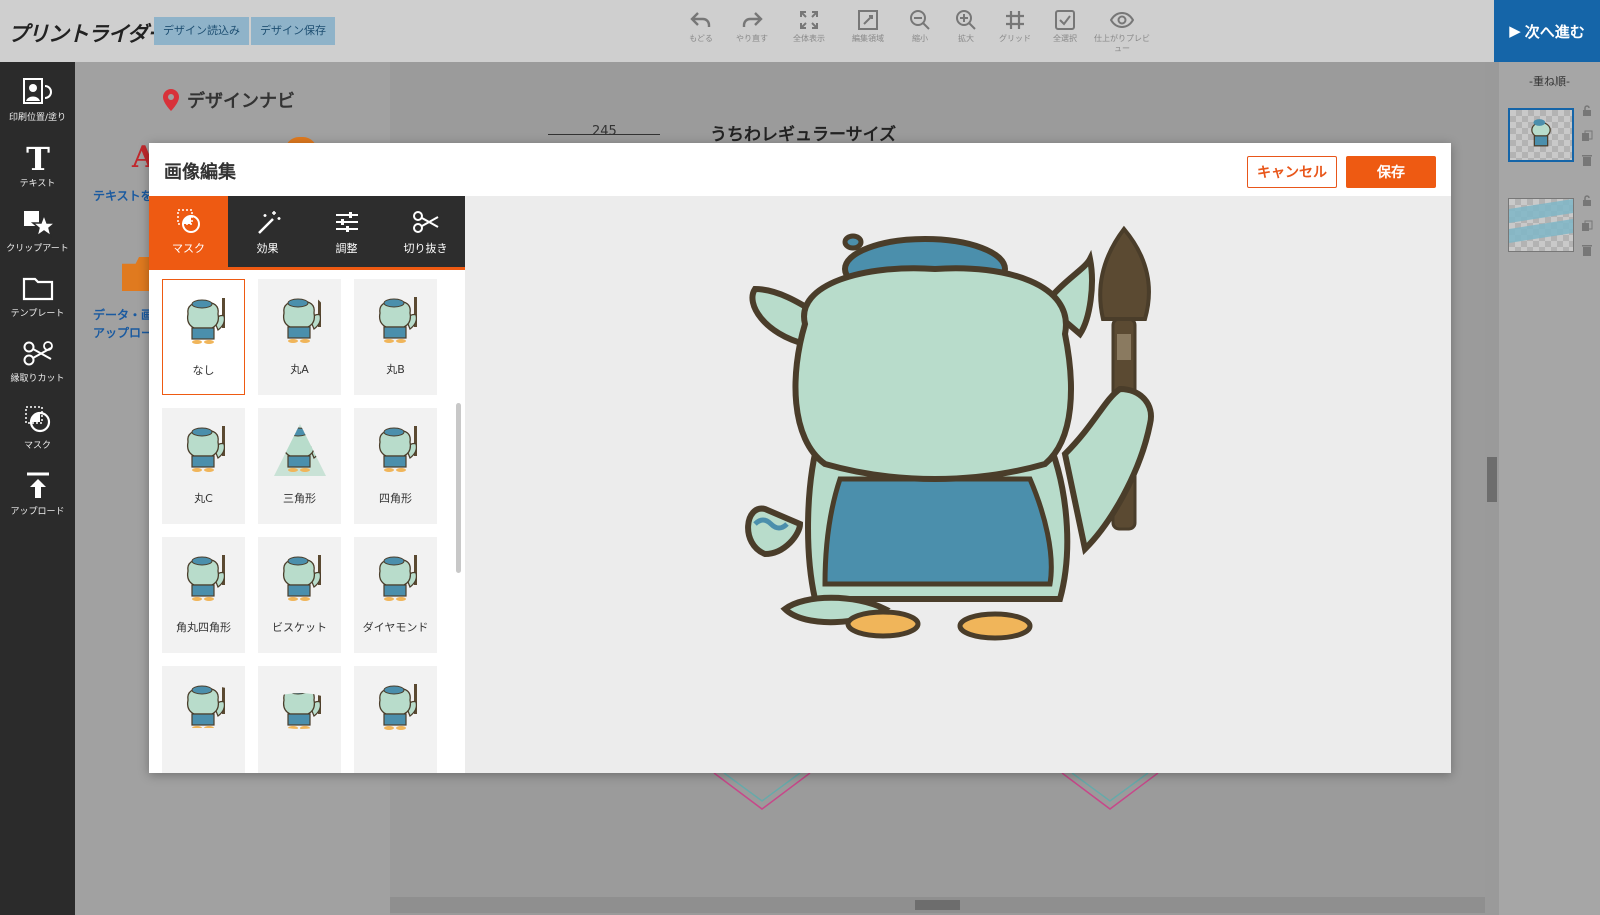 The width and height of the screenshot is (1600, 915). What do you see at coordinates (346, 222) in the screenshot?
I see `sliders-icon` at bounding box center [346, 222].